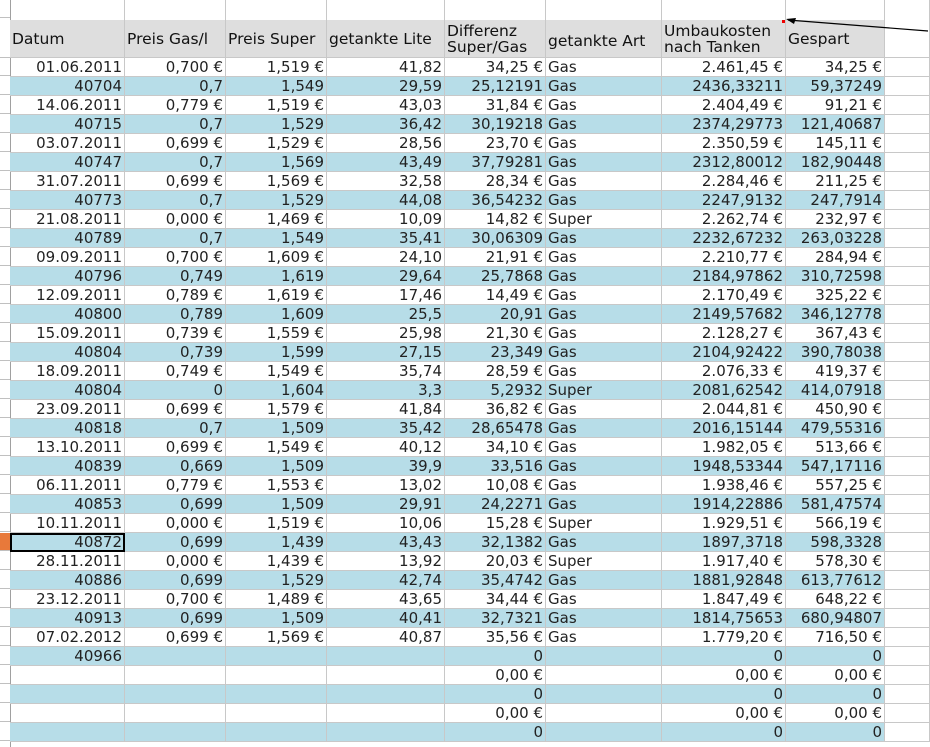  What do you see at coordinates (276, 599) in the screenshot?
I see `table-cell: 1,489 €` at bounding box center [276, 599].